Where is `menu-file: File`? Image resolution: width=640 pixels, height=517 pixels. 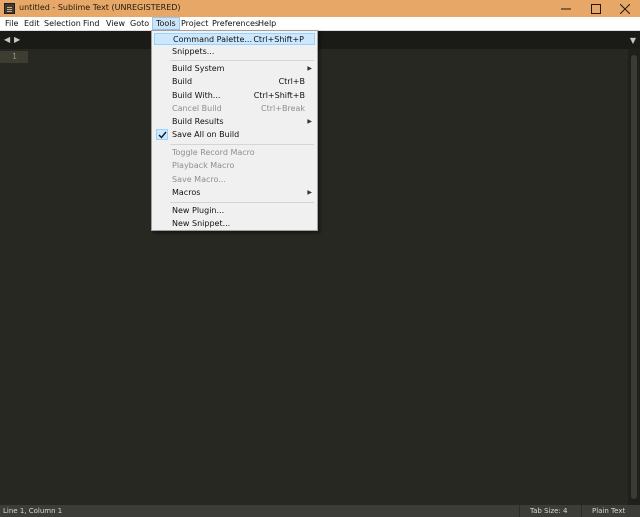 menu-file: File is located at coordinates (11, 23).